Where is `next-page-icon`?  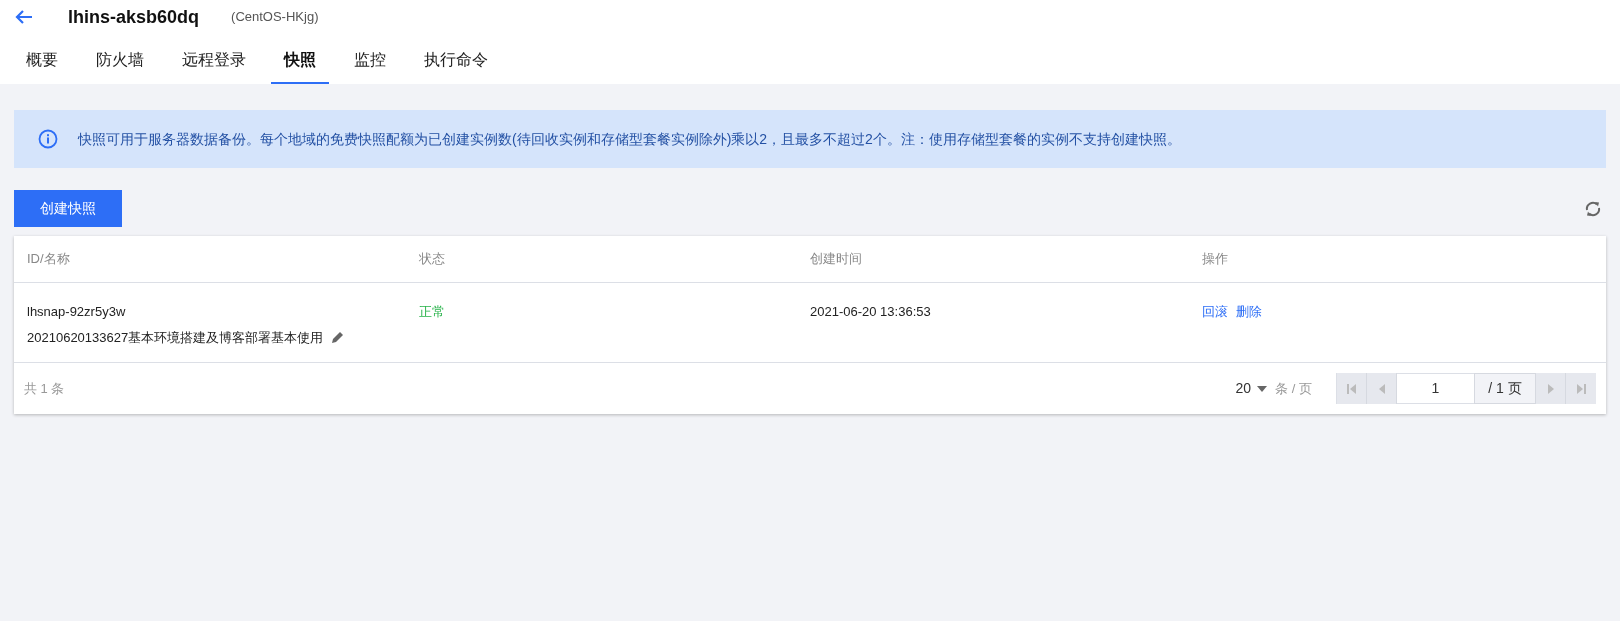 next-page-icon is located at coordinates (1550, 388).